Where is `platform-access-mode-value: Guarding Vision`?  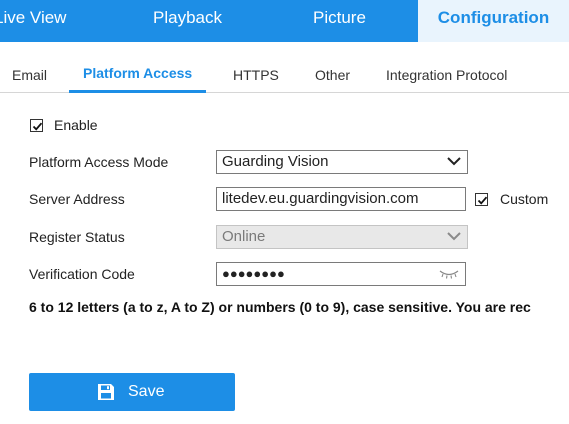 platform-access-mode-value: Guarding Vision is located at coordinates (275, 161).